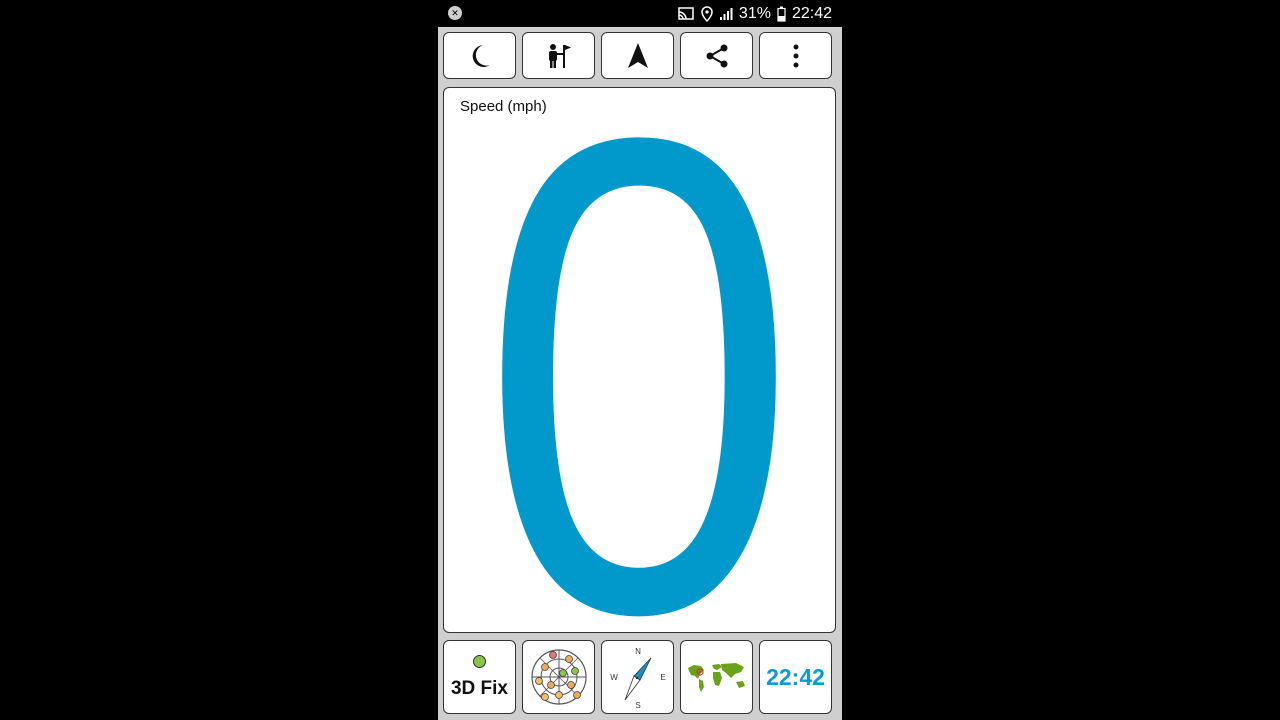  I want to click on person-flag-icon, so click(559, 55).